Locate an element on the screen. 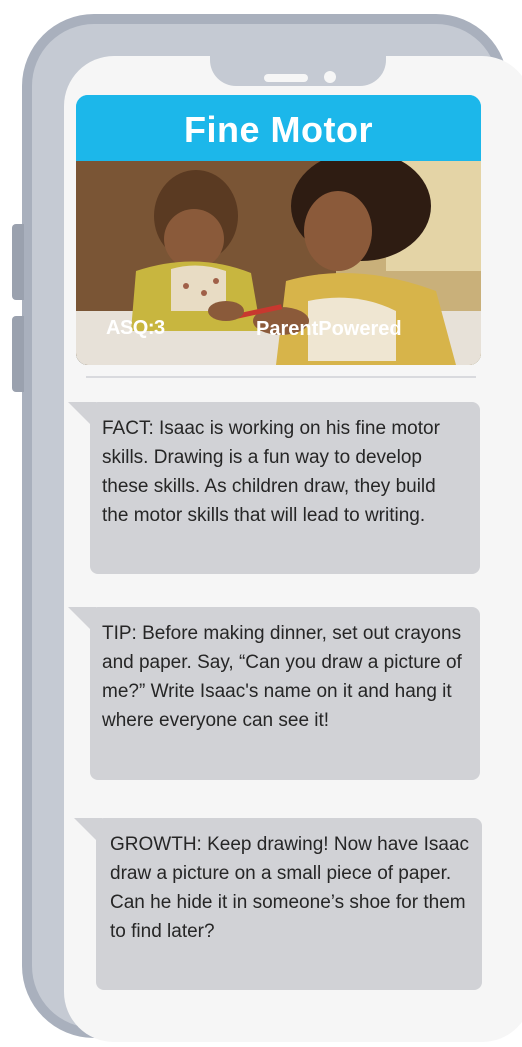 This screenshot has width=522, height=1047. header-divider is located at coordinates (281, 377).